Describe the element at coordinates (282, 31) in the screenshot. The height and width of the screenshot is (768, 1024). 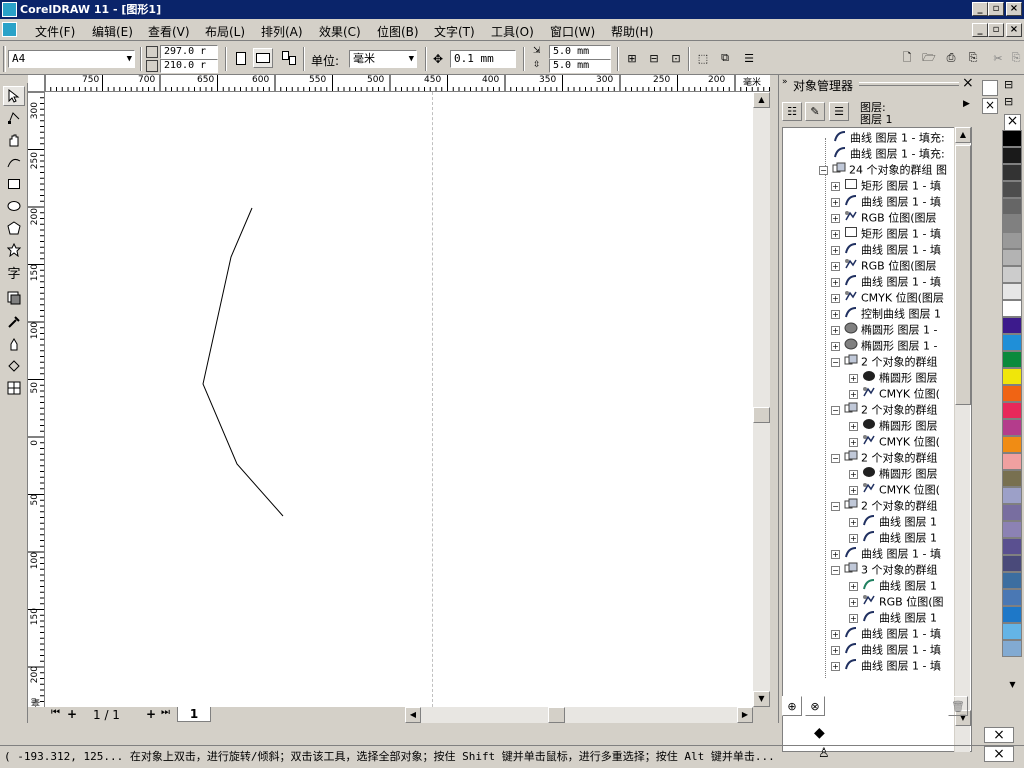
I see `menu-arrange: 排列(A)` at that location.